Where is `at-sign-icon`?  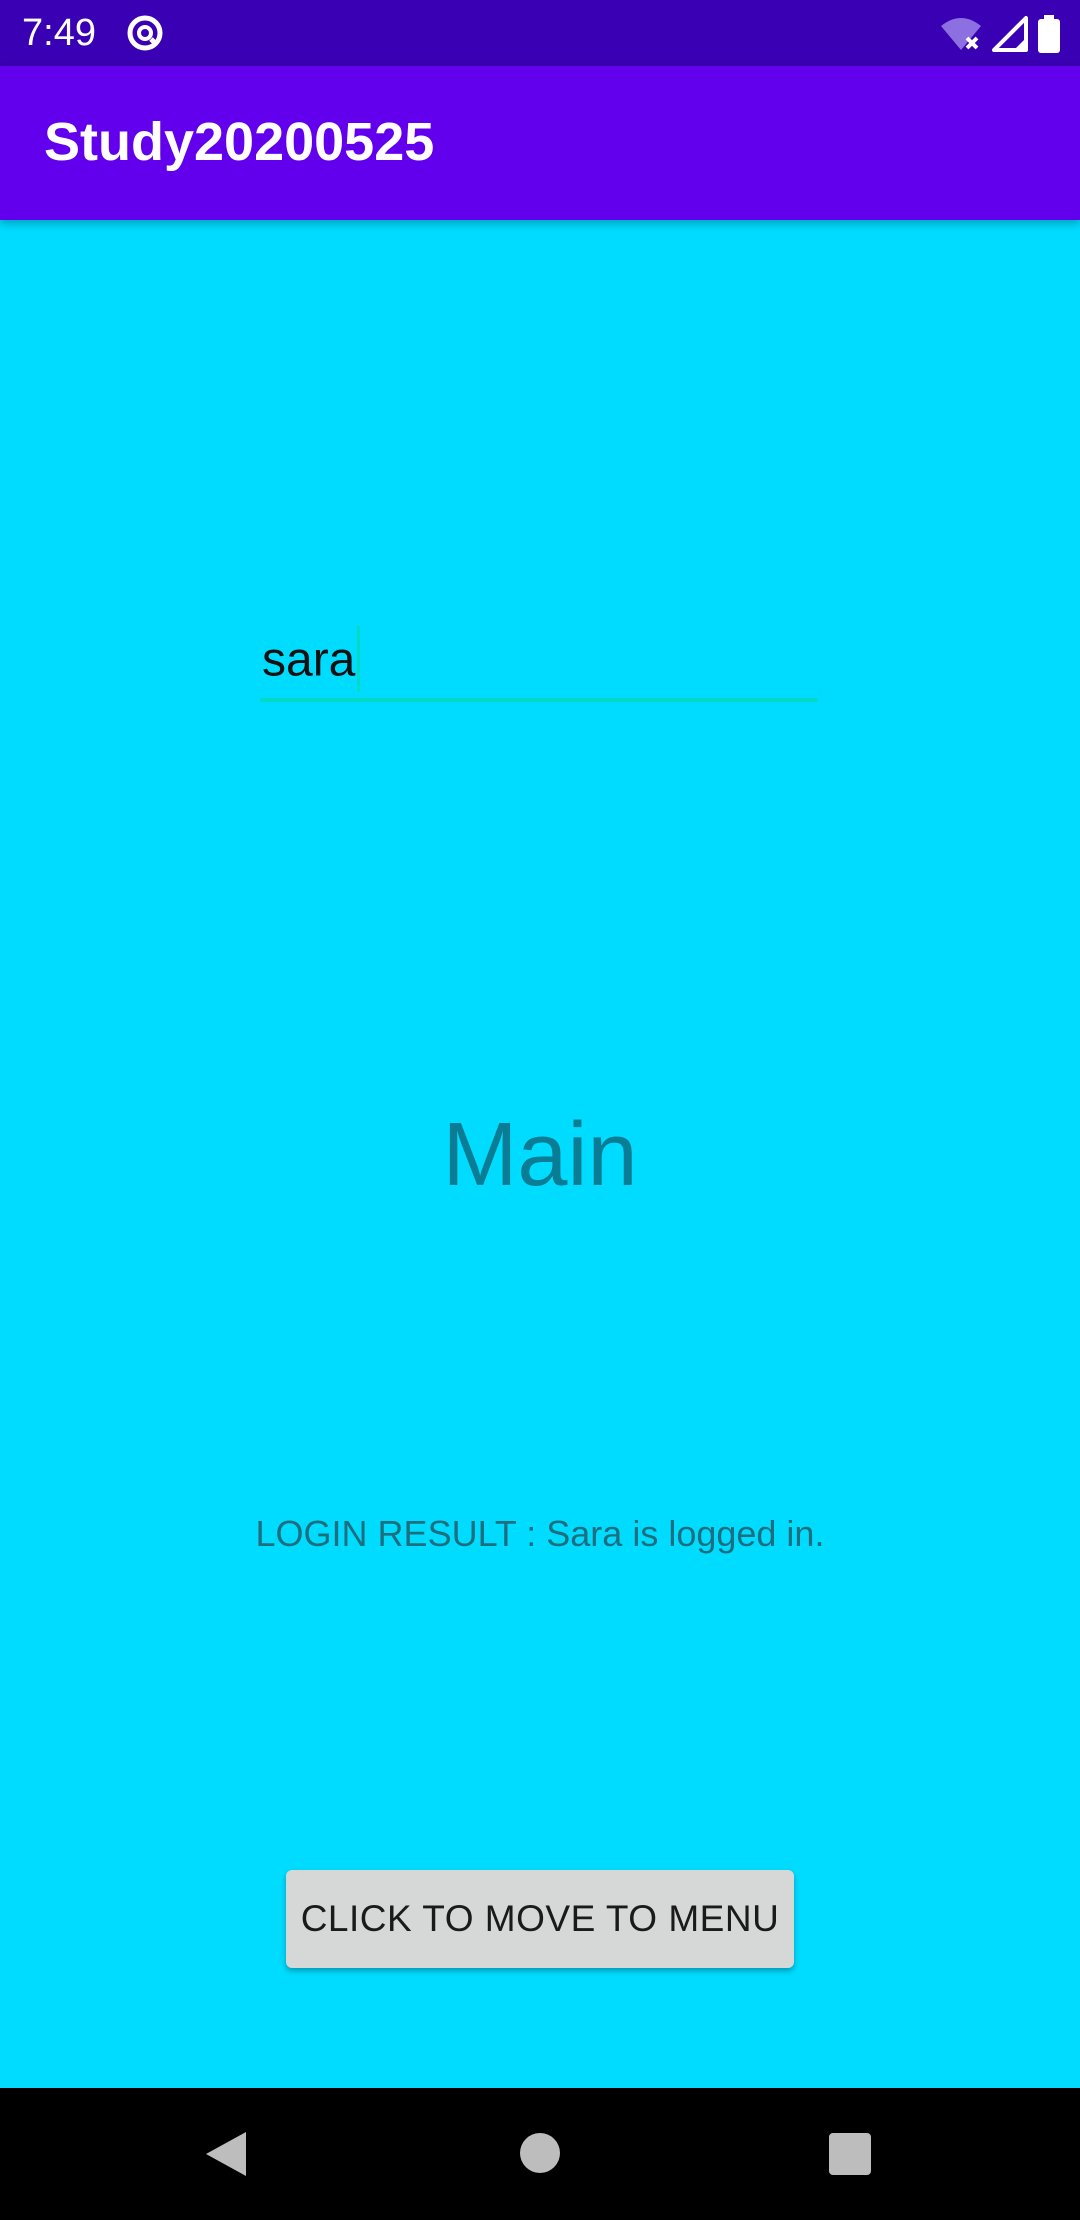
at-sign-icon is located at coordinates (145, 33).